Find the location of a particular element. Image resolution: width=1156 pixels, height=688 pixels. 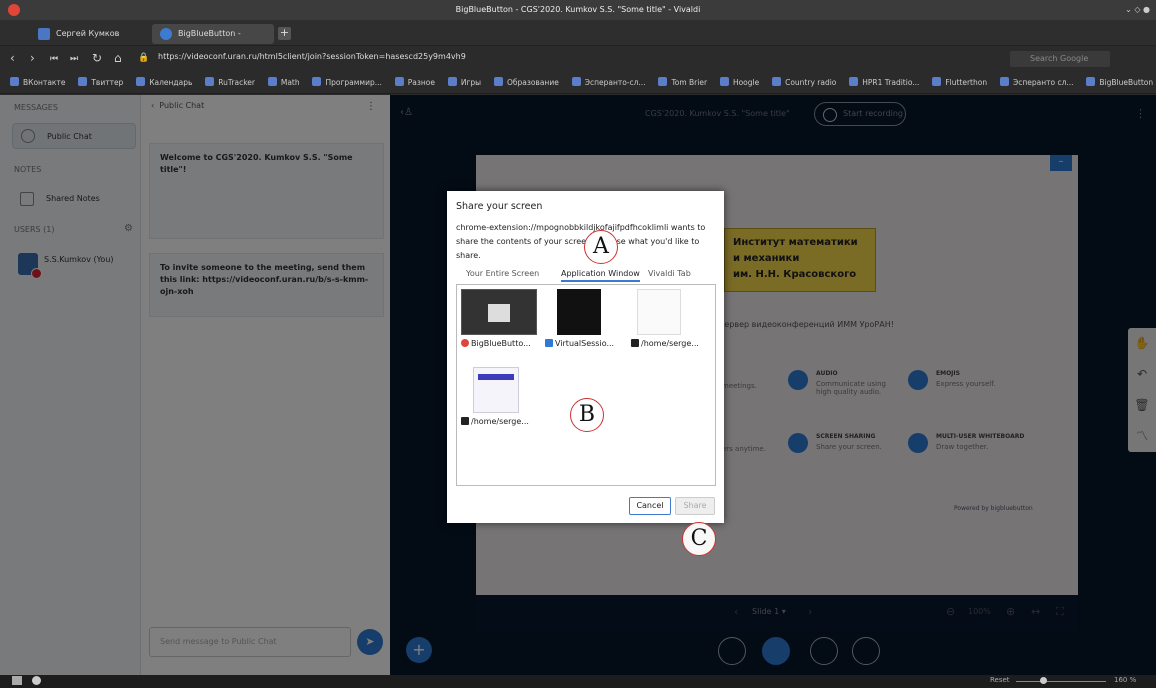

tab-vk: Сергей Кумков is located at coordinates (91, 34).